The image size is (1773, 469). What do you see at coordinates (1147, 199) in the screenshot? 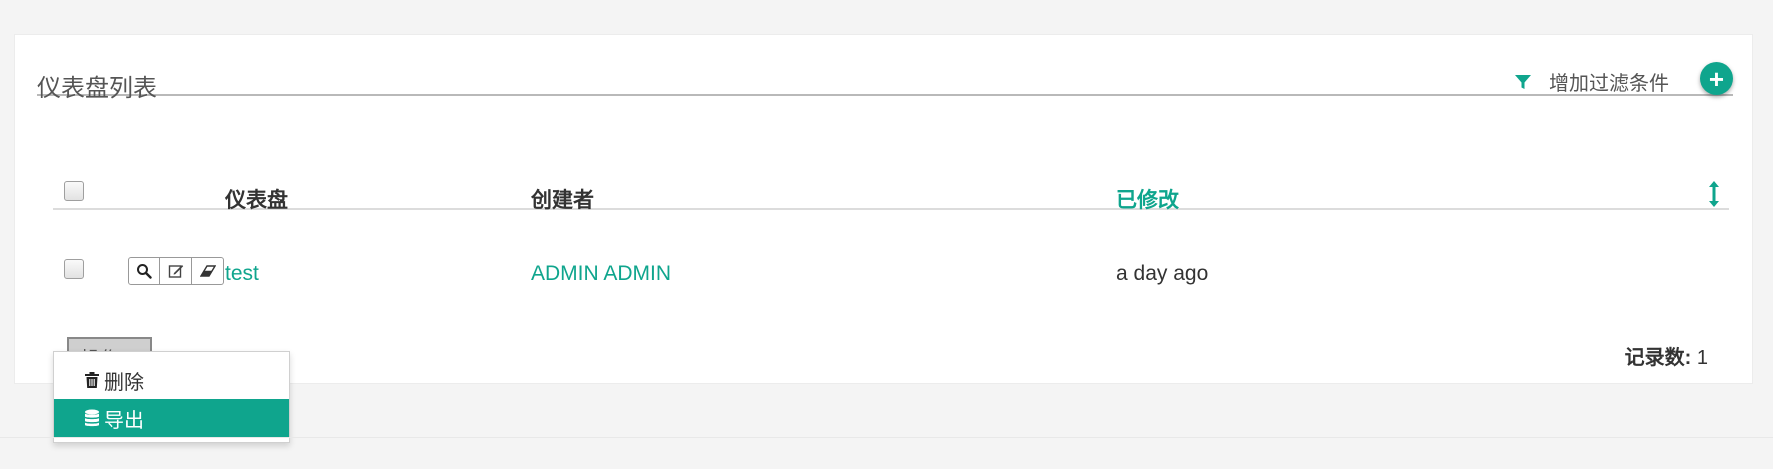
I see `column-header-modified: 已修改` at bounding box center [1147, 199].